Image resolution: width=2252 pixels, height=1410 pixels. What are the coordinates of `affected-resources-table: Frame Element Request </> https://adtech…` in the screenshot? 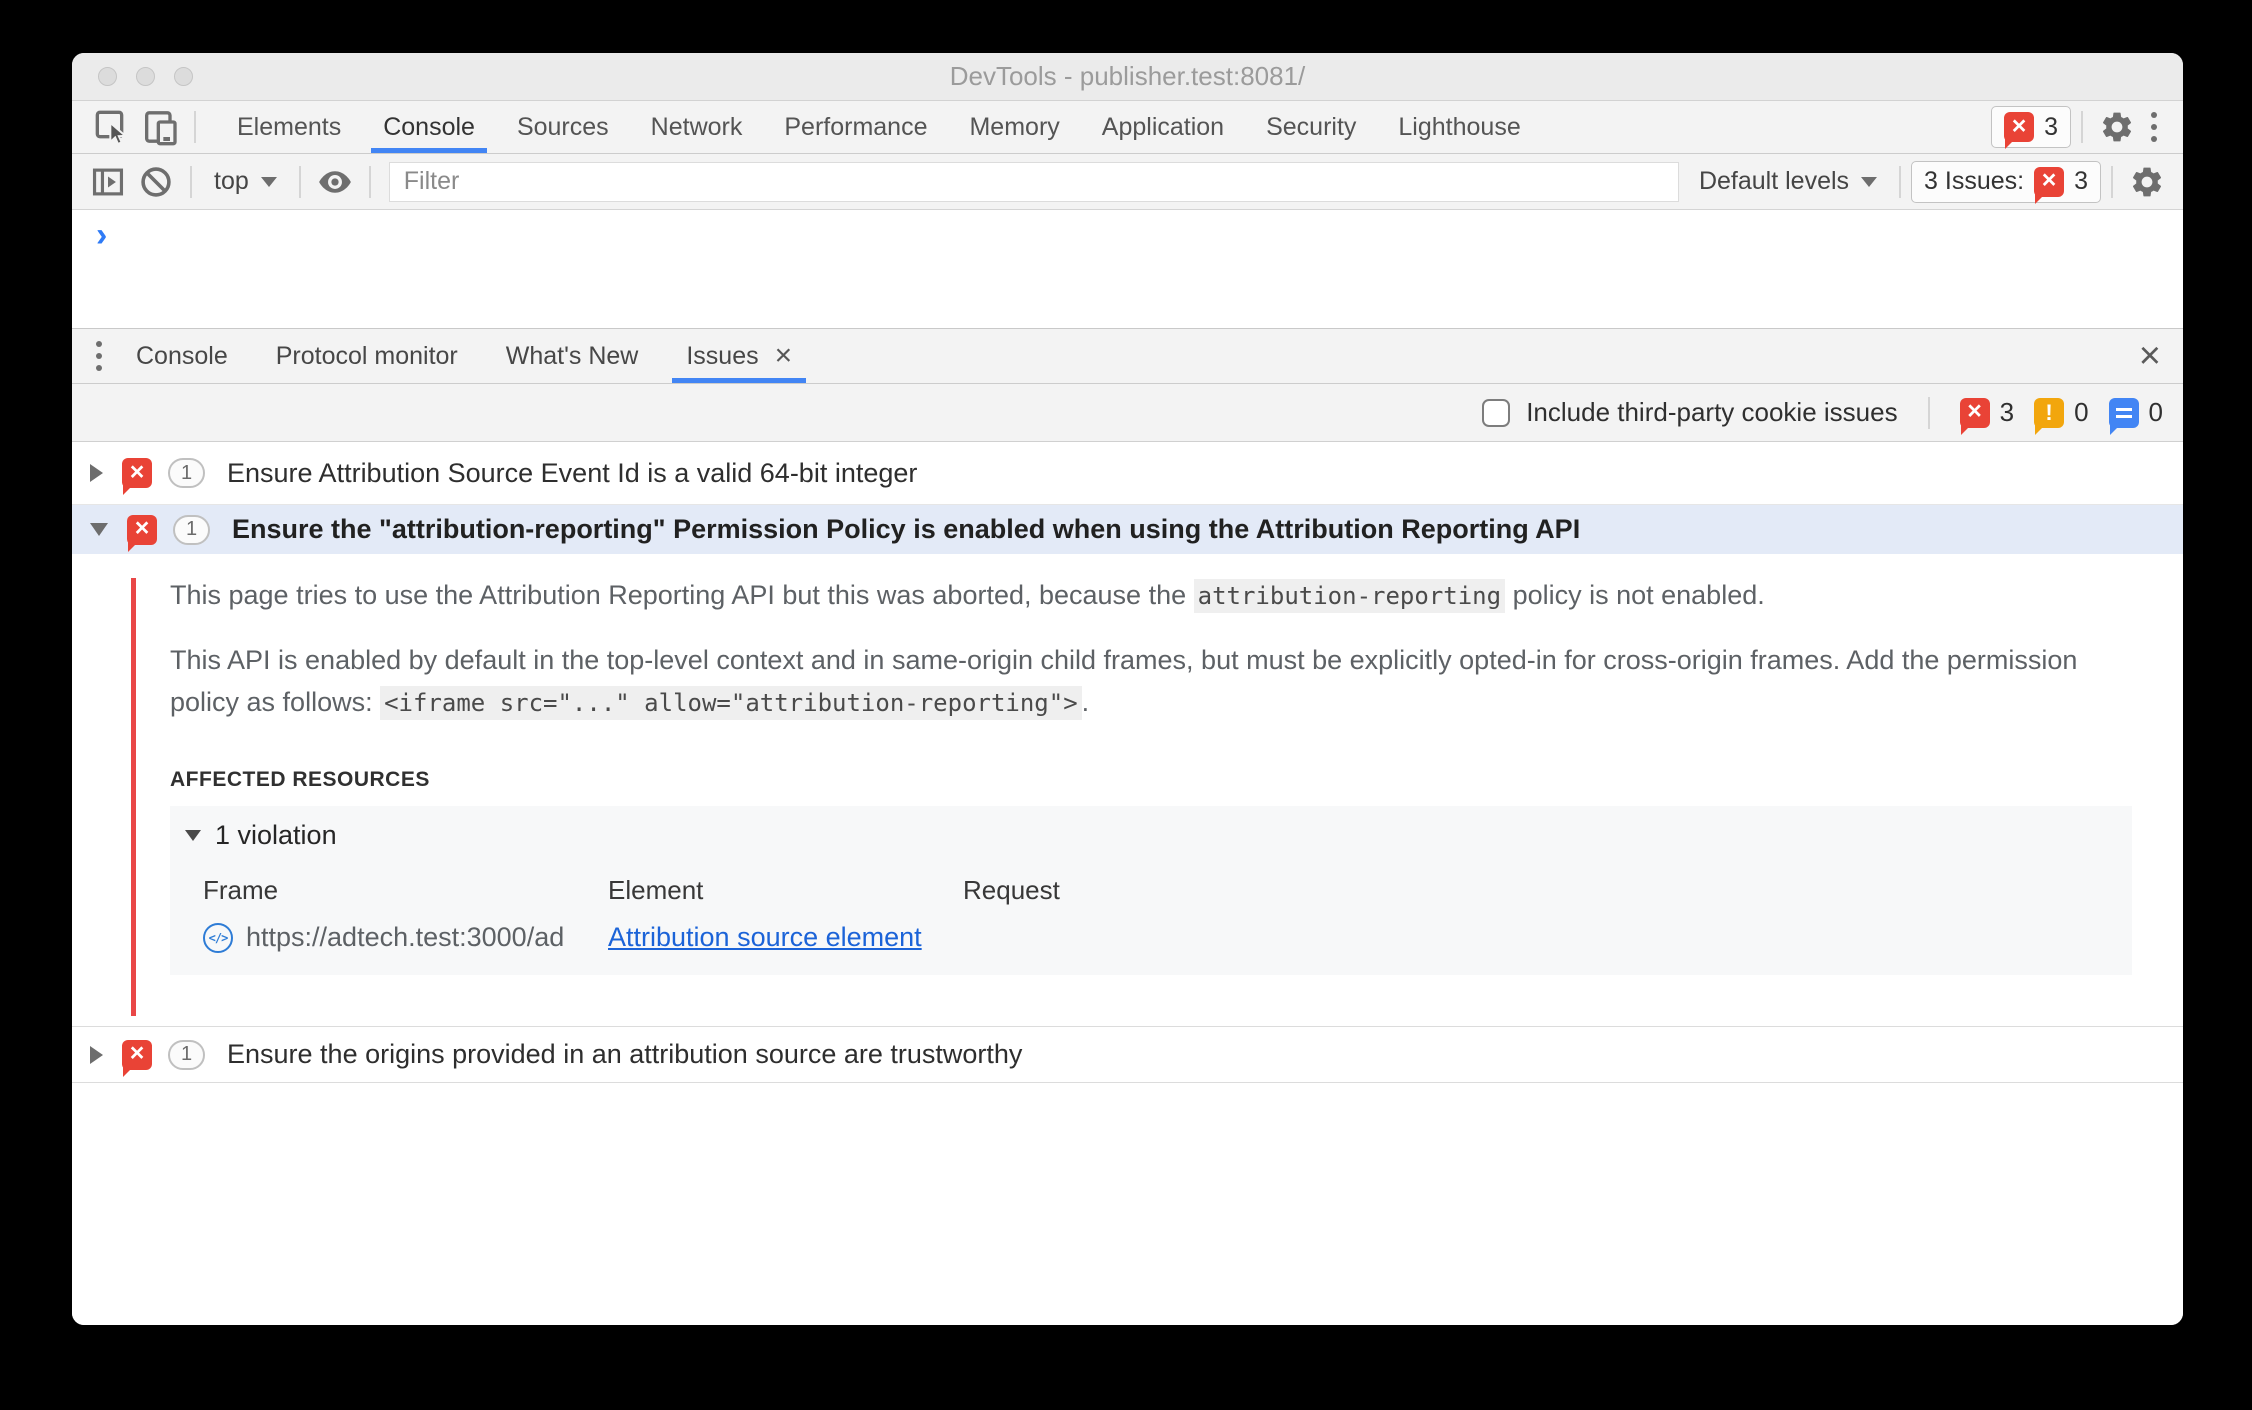 It's located at (1167, 914).